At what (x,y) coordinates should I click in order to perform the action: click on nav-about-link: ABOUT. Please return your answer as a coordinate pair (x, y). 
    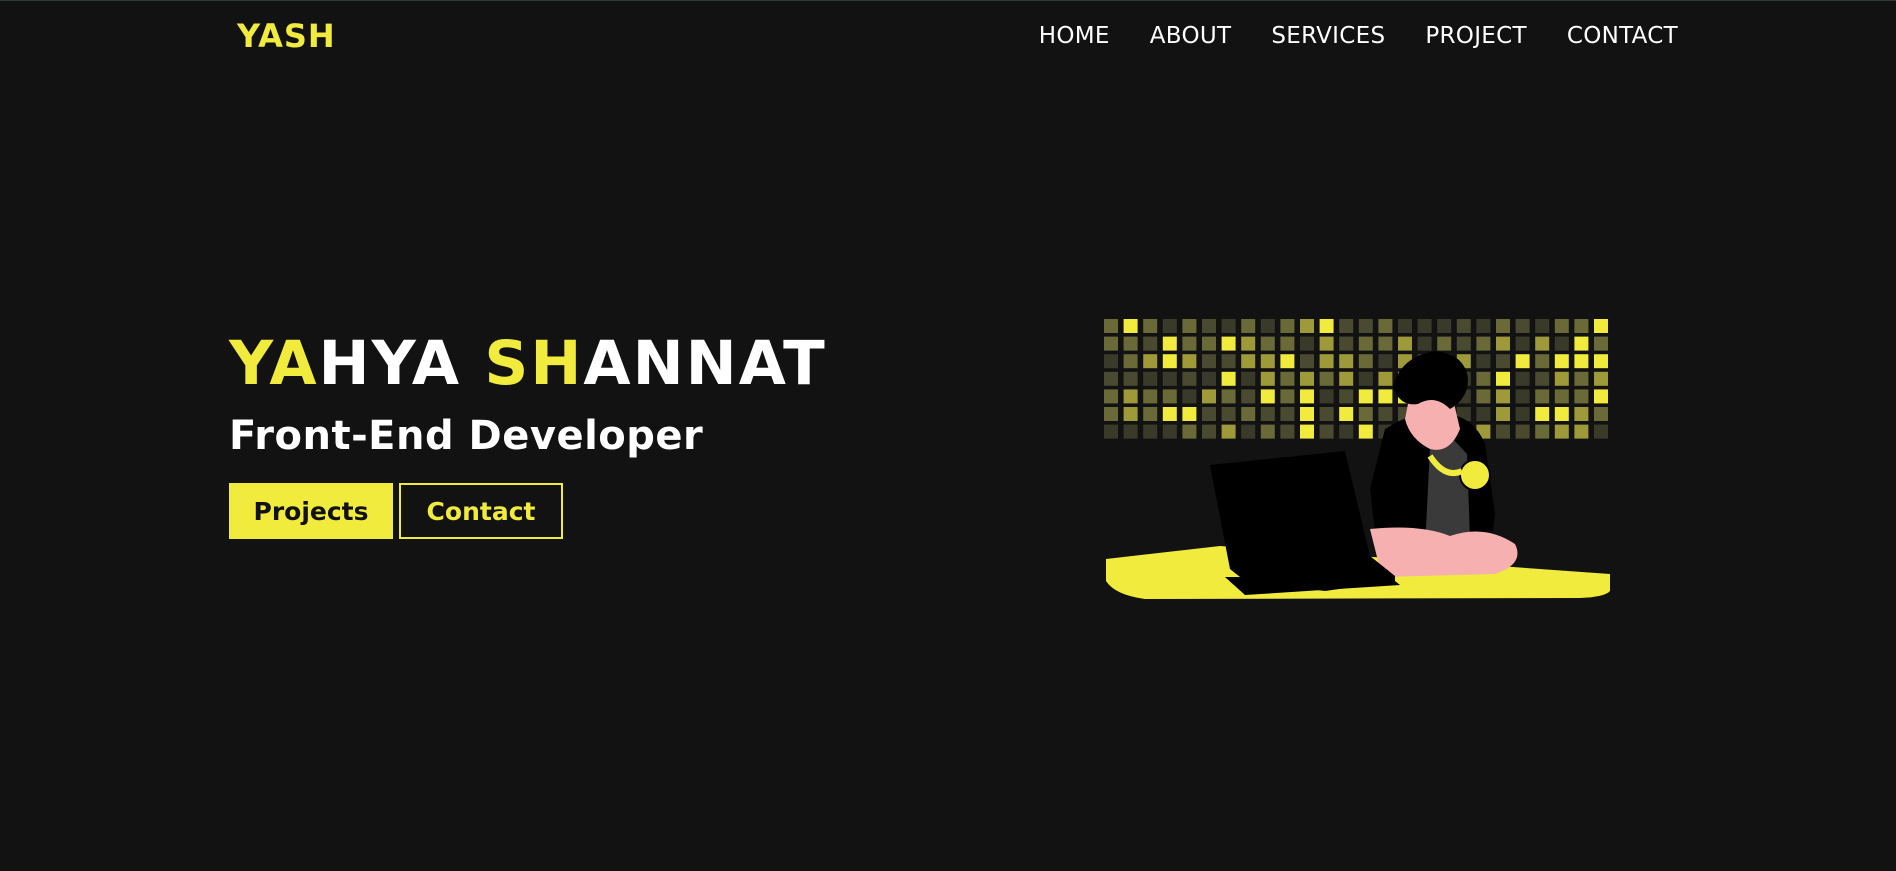
    Looking at the image, I should click on (1191, 36).